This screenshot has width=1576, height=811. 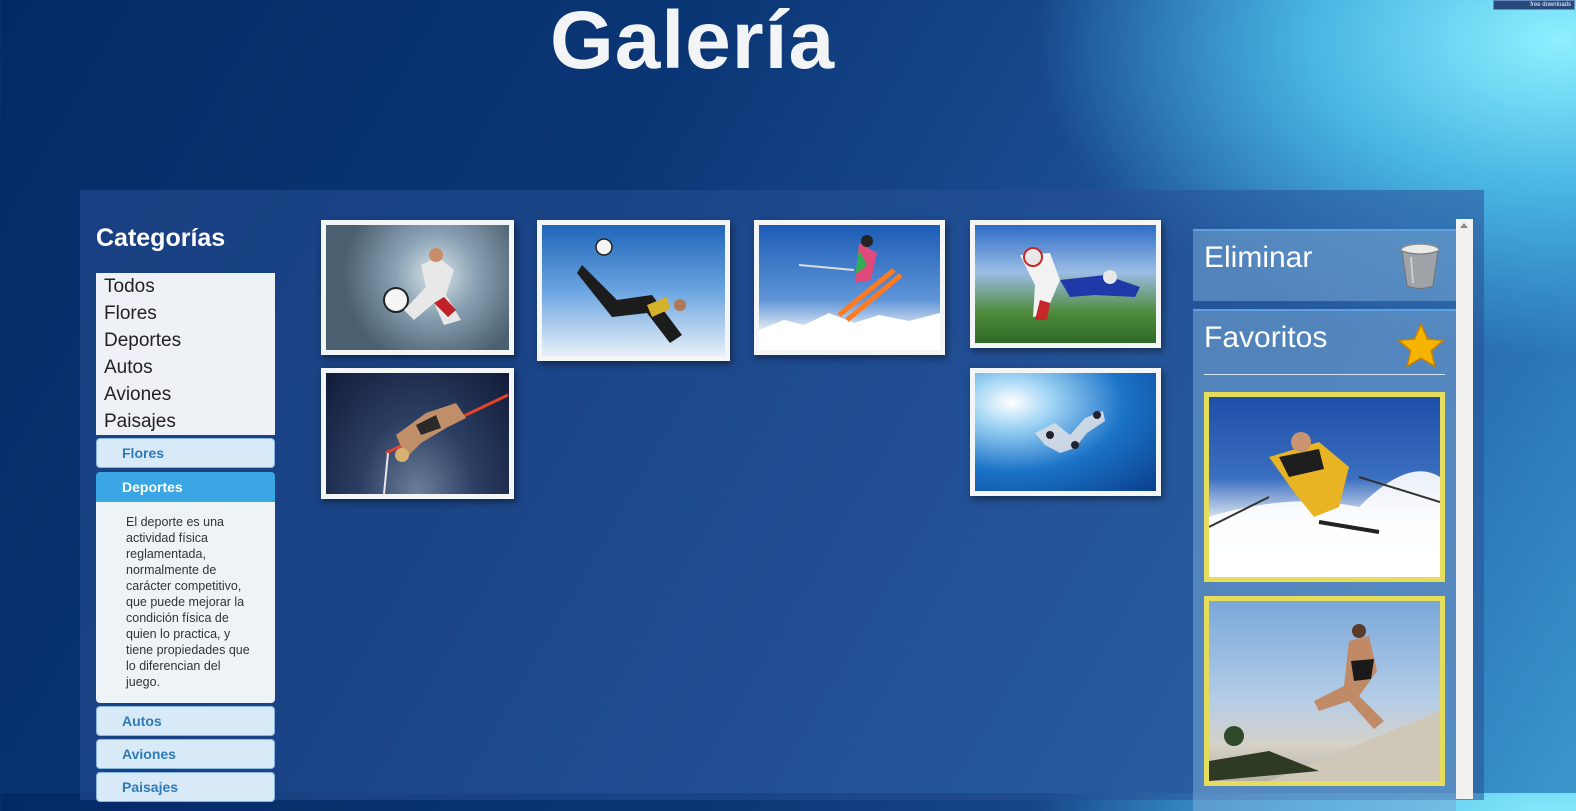 I want to click on category-item-aviones: Aviones, so click(x=185, y=394).